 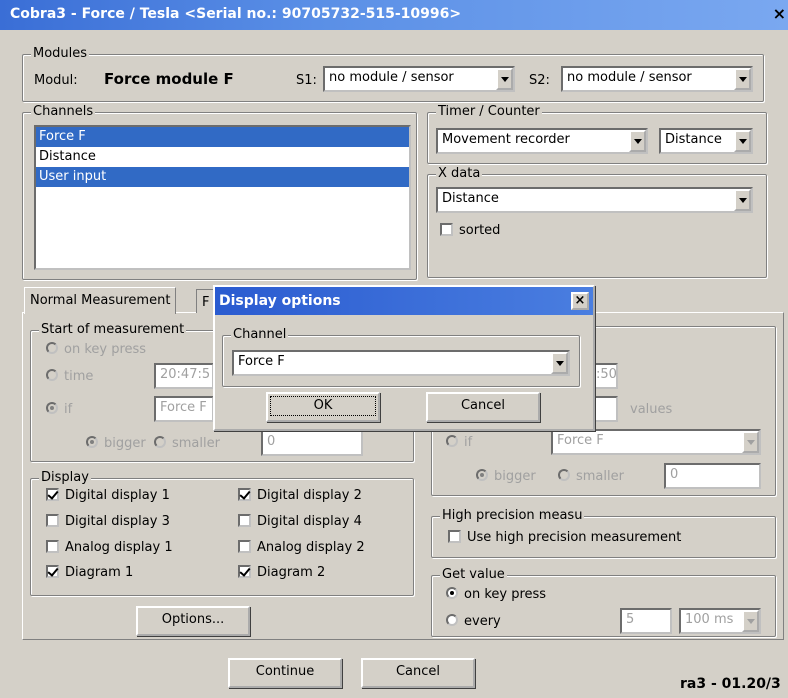 I want to click on stop-smaller-radio: smaller, so click(x=591, y=476).